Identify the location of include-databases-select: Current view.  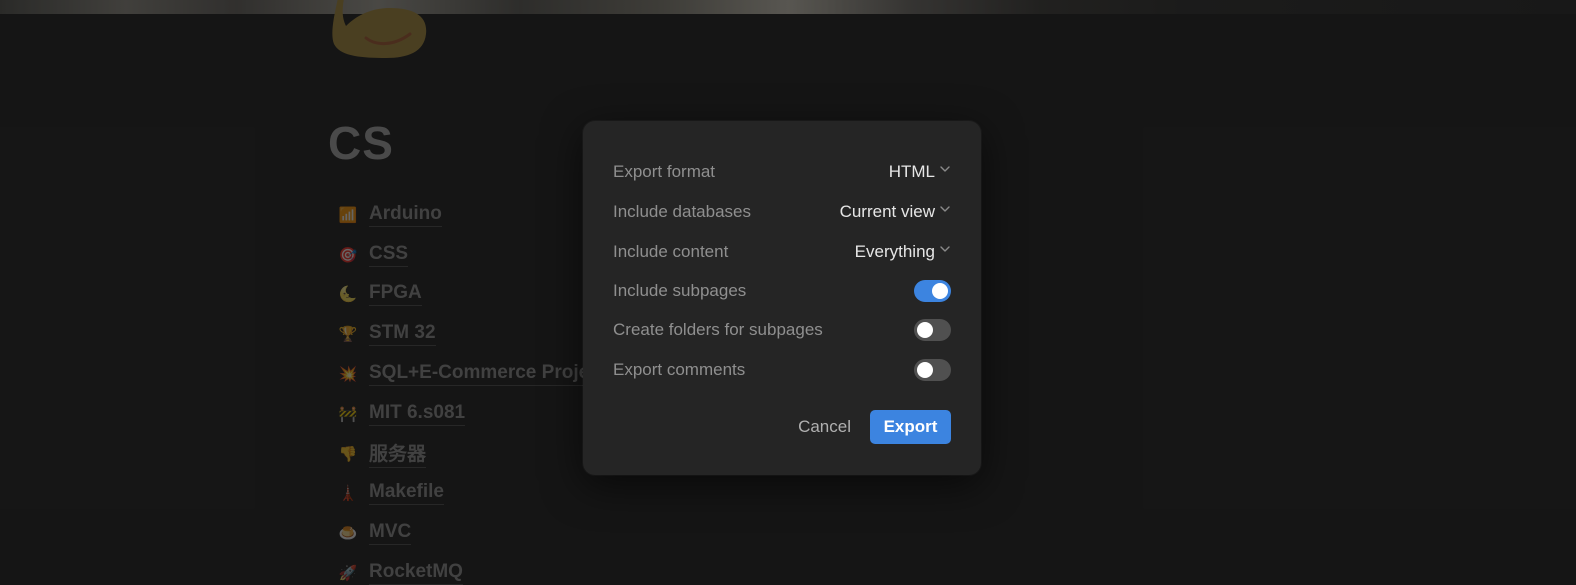
(895, 212).